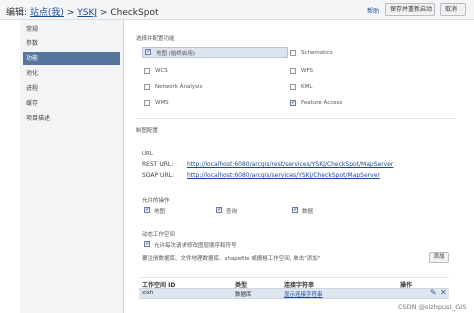 This screenshot has height=313, width=474. I want to click on capability-feature-access: Feature Access, so click(363, 103).